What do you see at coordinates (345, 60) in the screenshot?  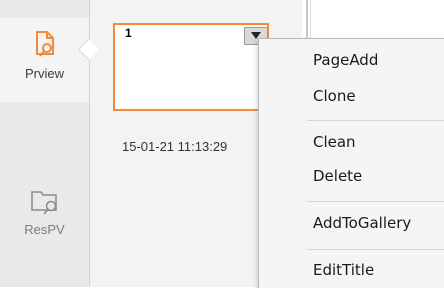 I see `menu-item-pageadd: PageAdd` at bounding box center [345, 60].